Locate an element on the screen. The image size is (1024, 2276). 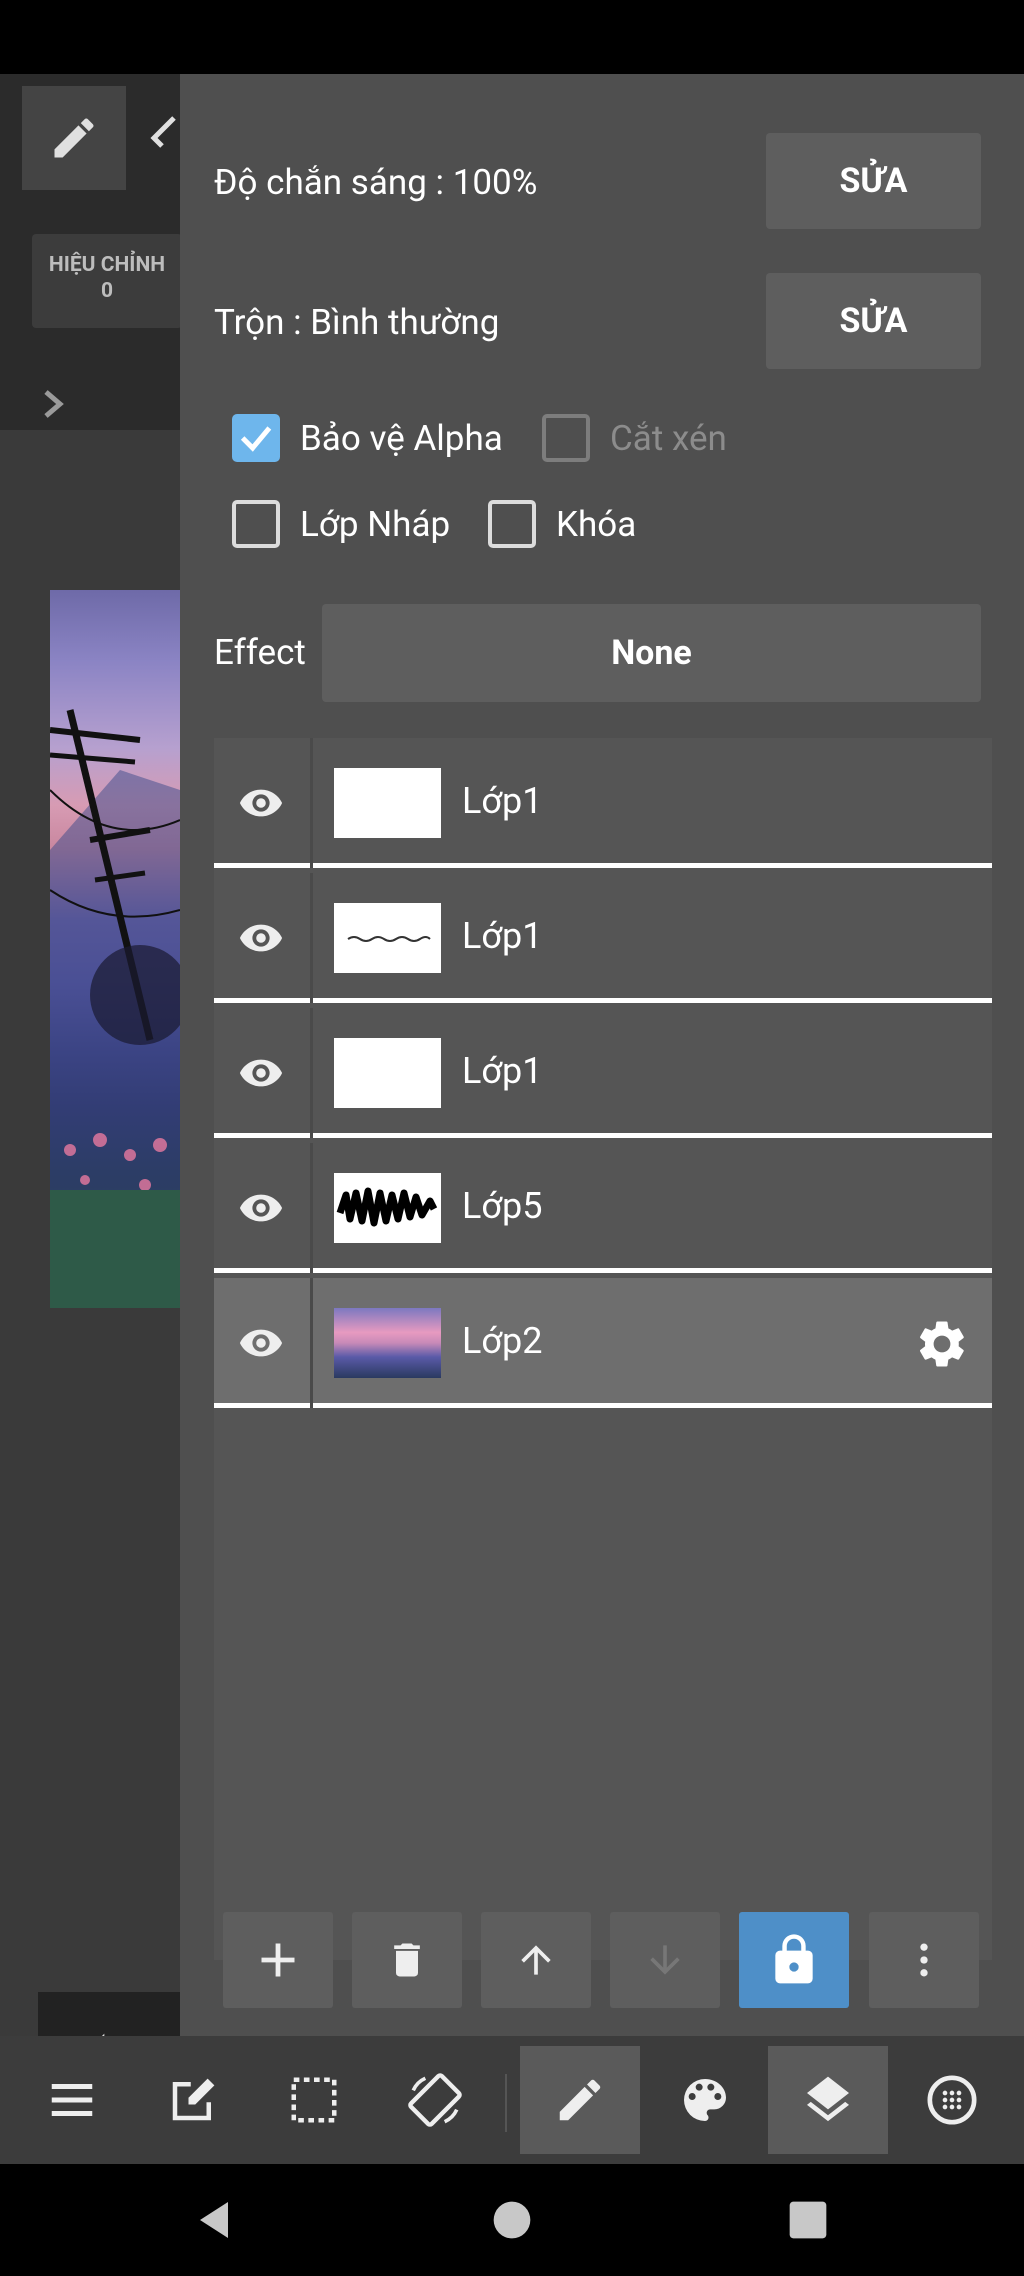
clipping-checkbox: Cắt xén is located at coordinates (634, 438).